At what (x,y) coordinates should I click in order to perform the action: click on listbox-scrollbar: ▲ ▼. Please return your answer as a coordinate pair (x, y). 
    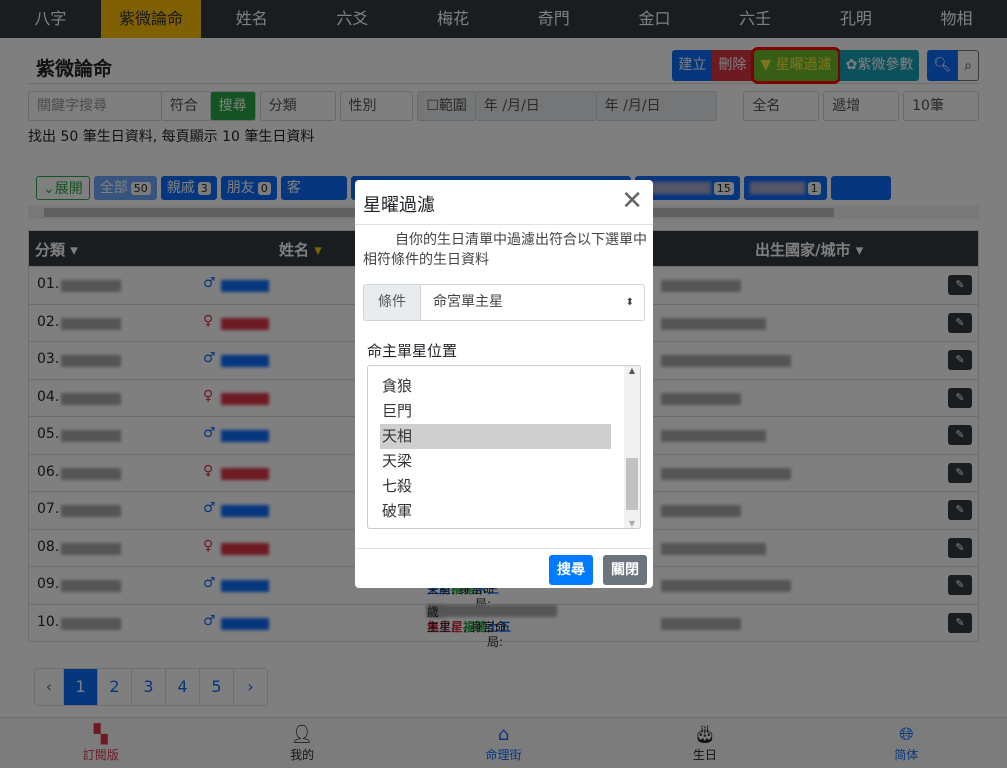
    Looking at the image, I should click on (632, 447).